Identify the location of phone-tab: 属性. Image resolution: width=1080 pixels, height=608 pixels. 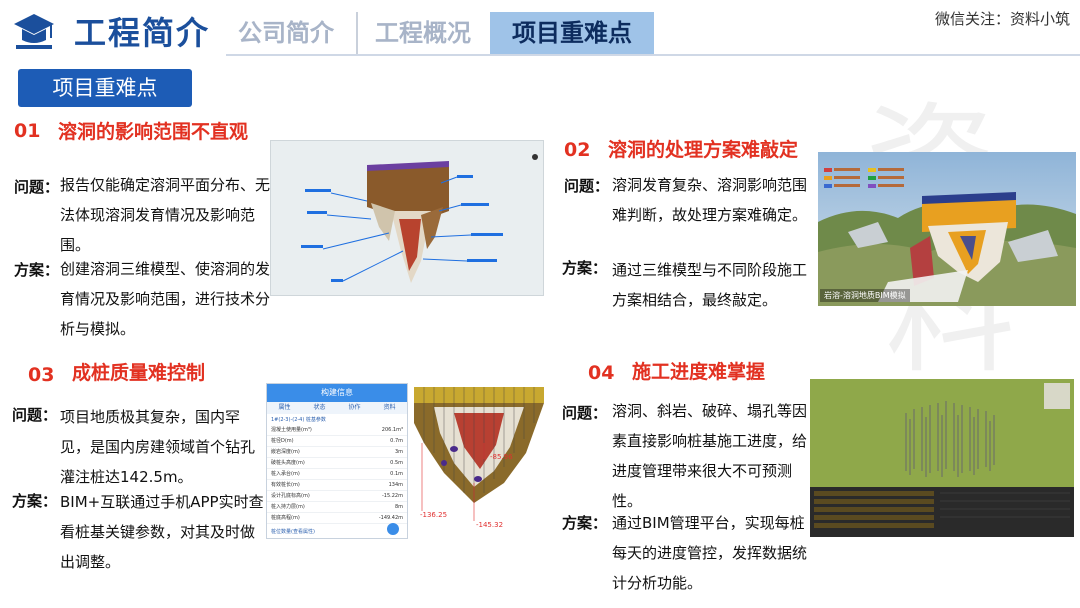
(284, 408).